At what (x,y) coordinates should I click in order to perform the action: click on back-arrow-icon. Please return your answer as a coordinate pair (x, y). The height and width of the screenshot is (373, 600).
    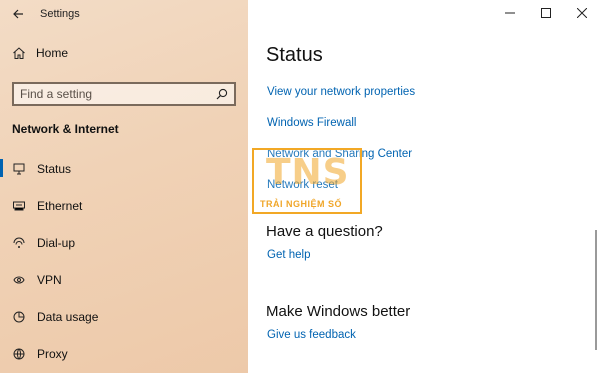
    Looking at the image, I should click on (18, 14).